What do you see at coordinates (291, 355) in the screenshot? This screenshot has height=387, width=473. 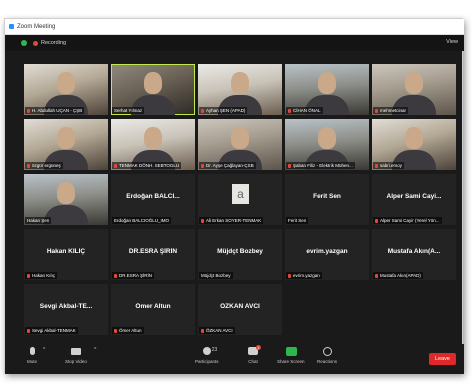 I see `share-screen-button: Share Screen` at bounding box center [291, 355].